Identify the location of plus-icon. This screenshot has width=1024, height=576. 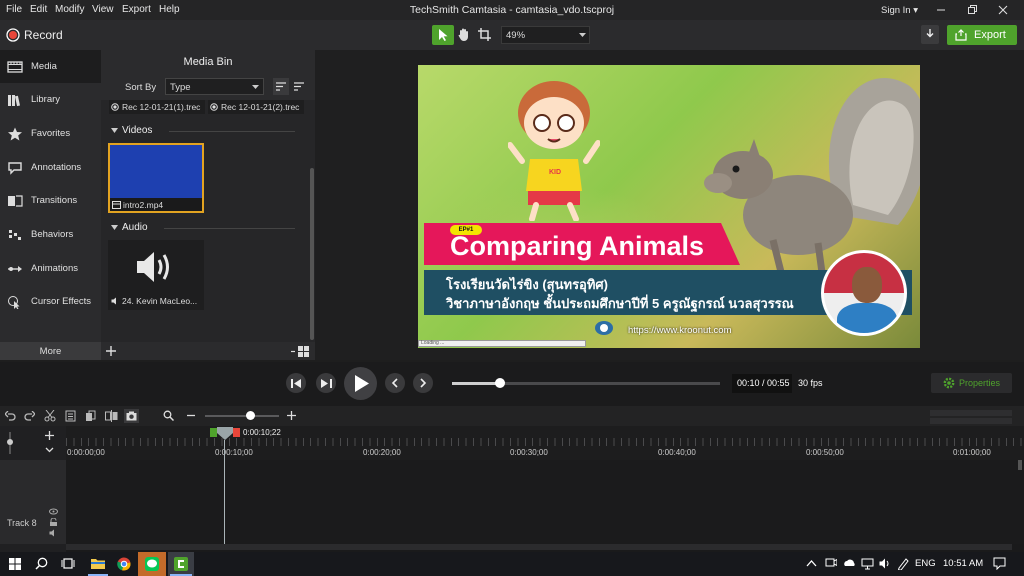
(111, 351).